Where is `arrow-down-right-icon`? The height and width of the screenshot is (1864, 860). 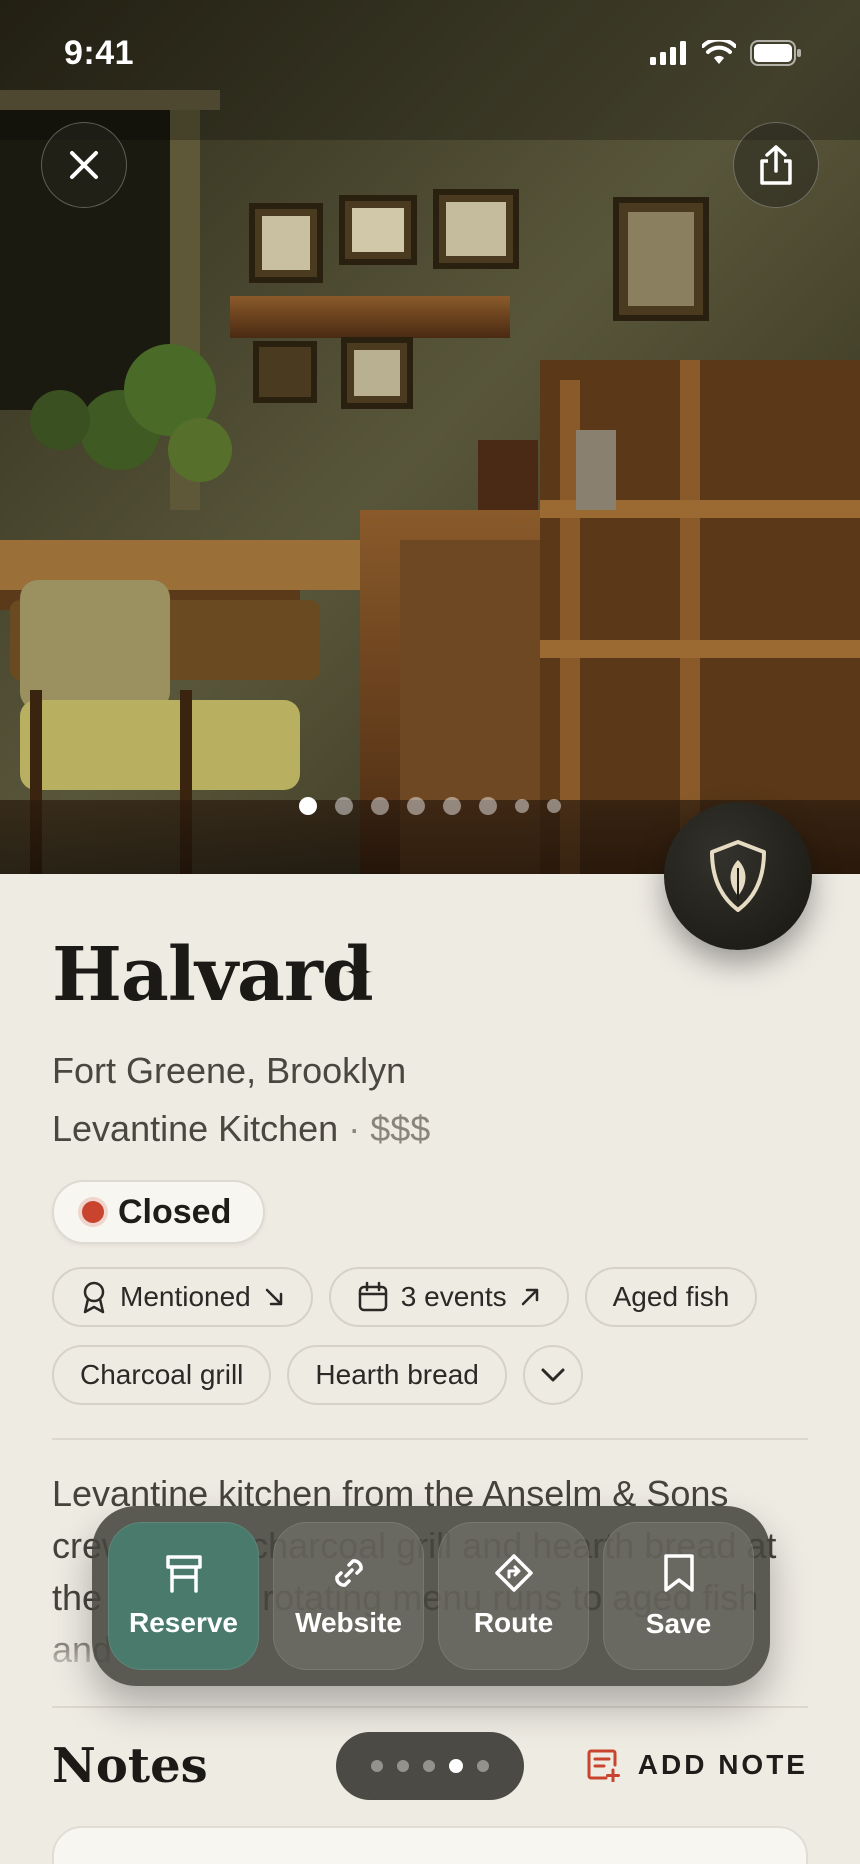 arrow-down-right-icon is located at coordinates (274, 1297).